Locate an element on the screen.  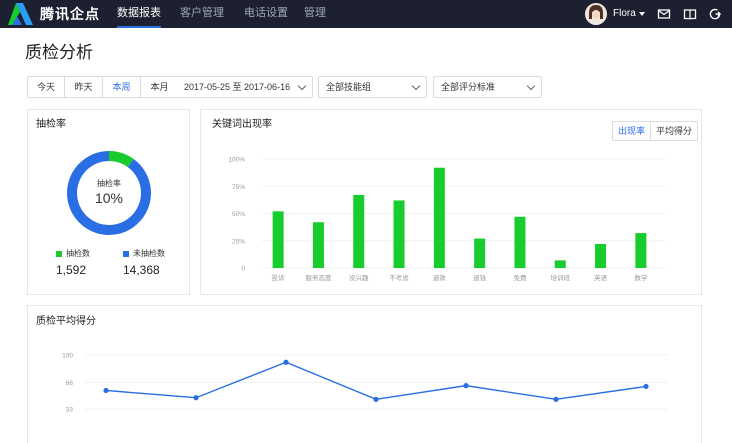
score-standard-select: 全部评分标准 is located at coordinates (487, 87).